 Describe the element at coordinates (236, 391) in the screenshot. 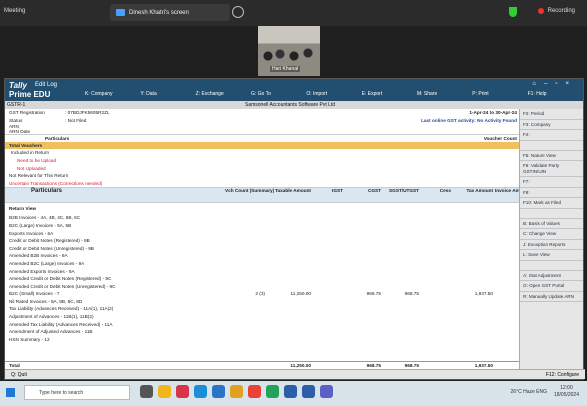

I see `app-yellow-icon` at that location.